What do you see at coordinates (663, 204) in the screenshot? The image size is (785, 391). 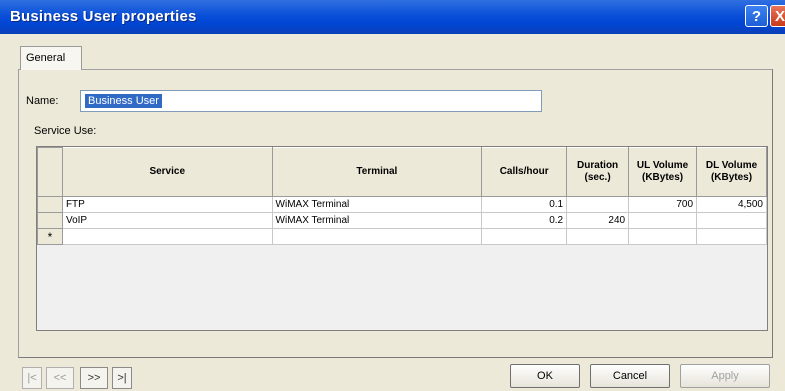 I see `cell-ul-volume: 700` at bounding box center [663, 204].